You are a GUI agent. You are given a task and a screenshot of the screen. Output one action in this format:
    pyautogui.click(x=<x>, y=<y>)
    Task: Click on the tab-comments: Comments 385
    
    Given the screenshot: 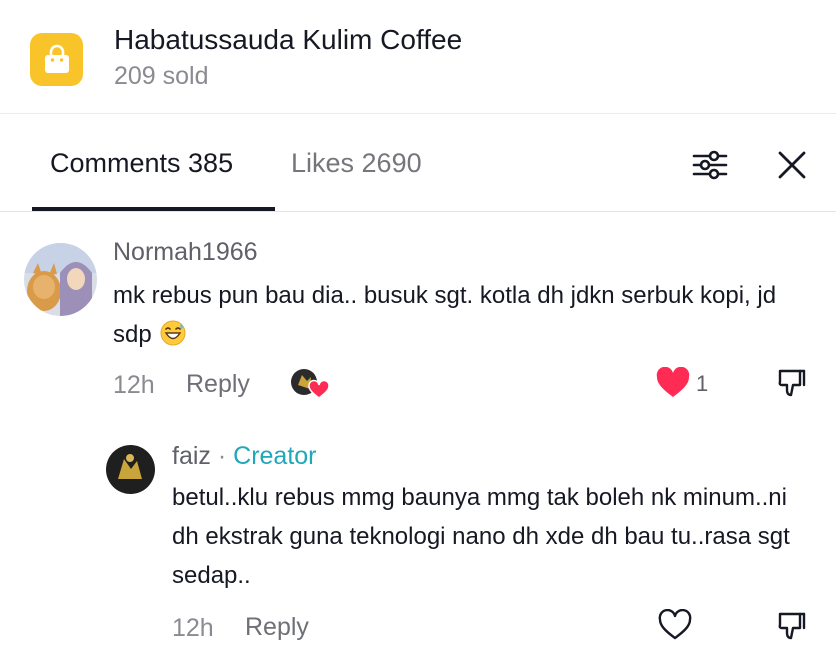 What is the action you would take?
    pyautogui.click(x=141, y=163)
    